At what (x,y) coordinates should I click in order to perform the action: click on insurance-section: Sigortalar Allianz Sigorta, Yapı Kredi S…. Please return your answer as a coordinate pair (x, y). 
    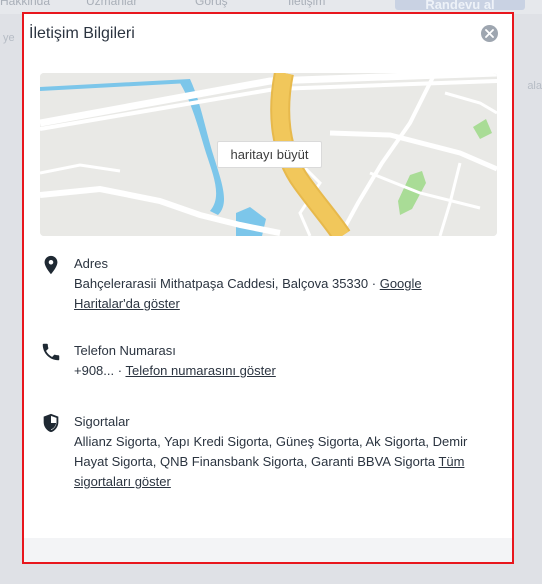
    Looking at the image, I should click on (270, 452).